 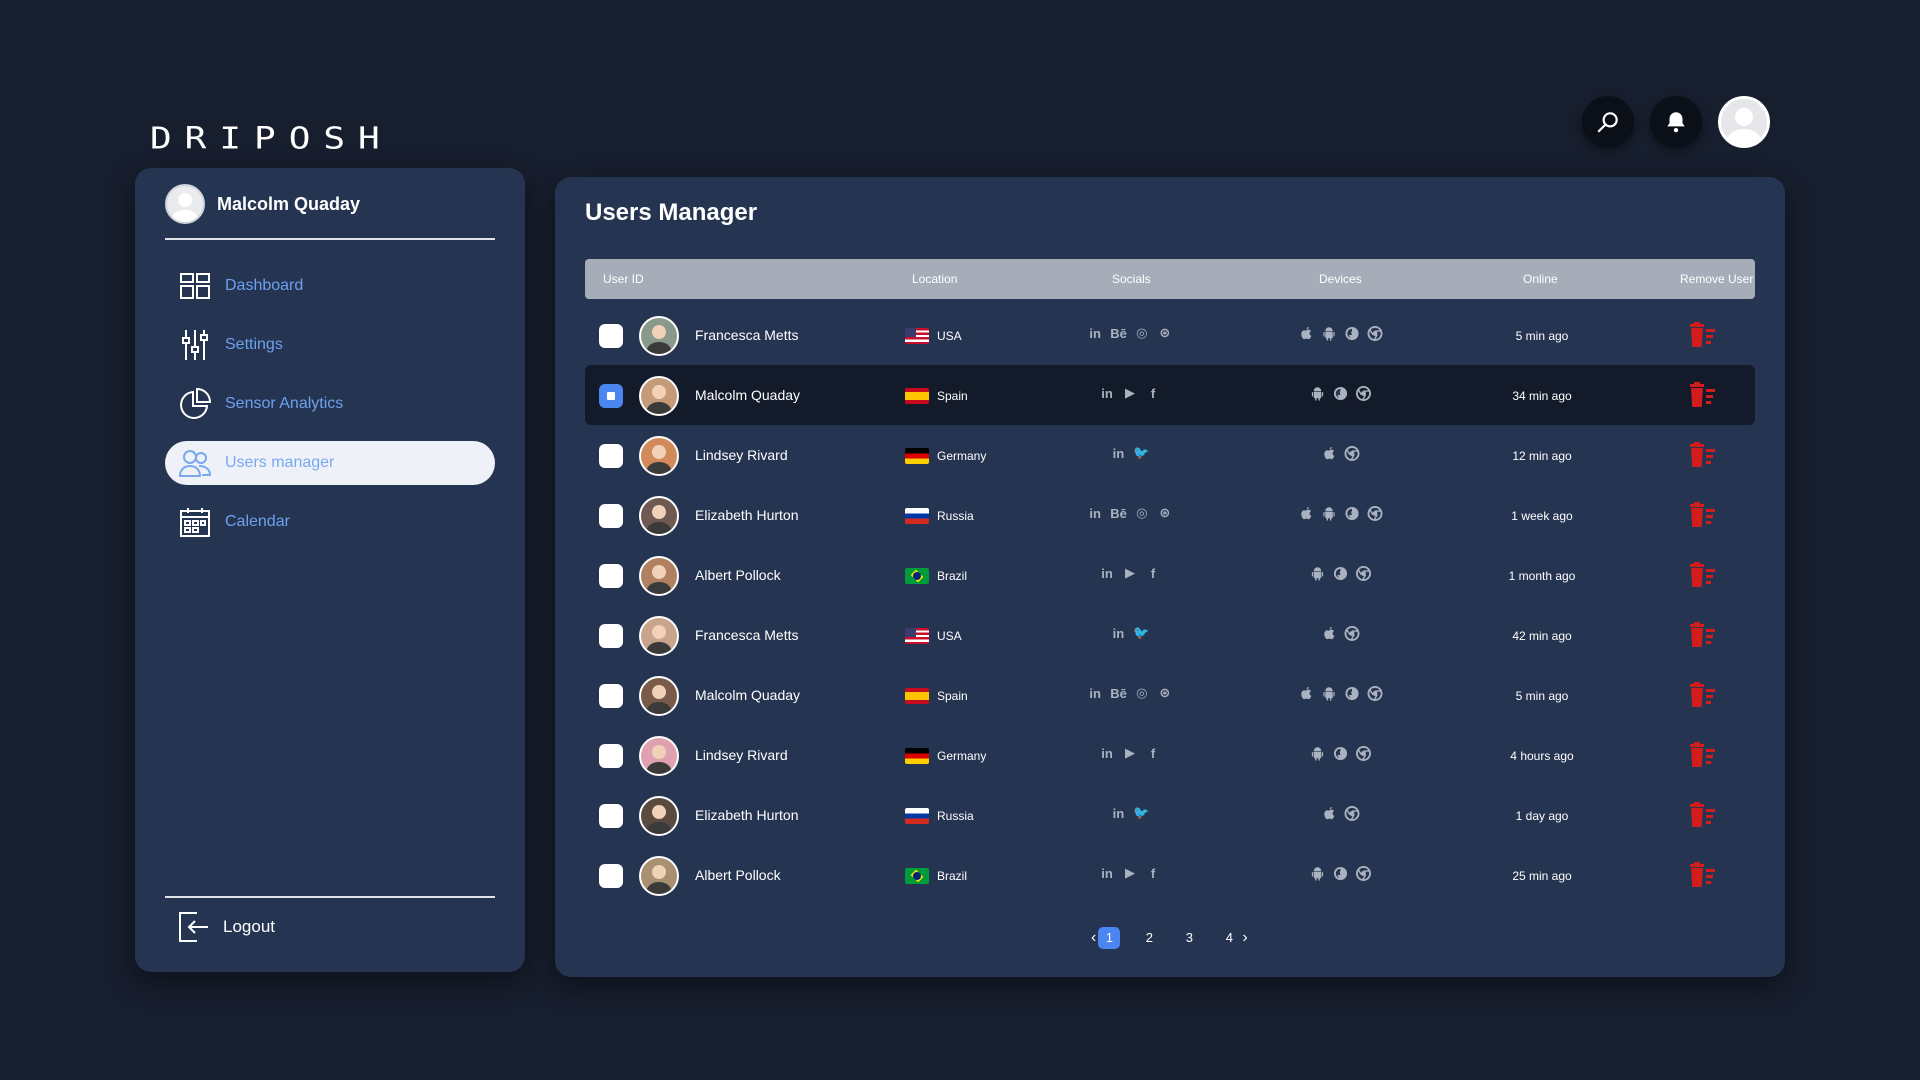 I want to click on table-row: Francesca Metts USA in 🐦 42 min ago, so click(x=1170, y=635).